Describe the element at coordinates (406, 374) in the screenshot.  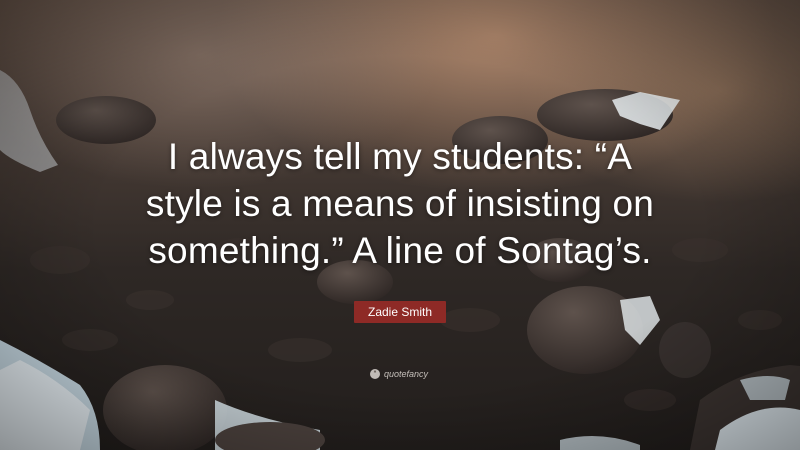
I see `brand-name: quotefancy` at that location.